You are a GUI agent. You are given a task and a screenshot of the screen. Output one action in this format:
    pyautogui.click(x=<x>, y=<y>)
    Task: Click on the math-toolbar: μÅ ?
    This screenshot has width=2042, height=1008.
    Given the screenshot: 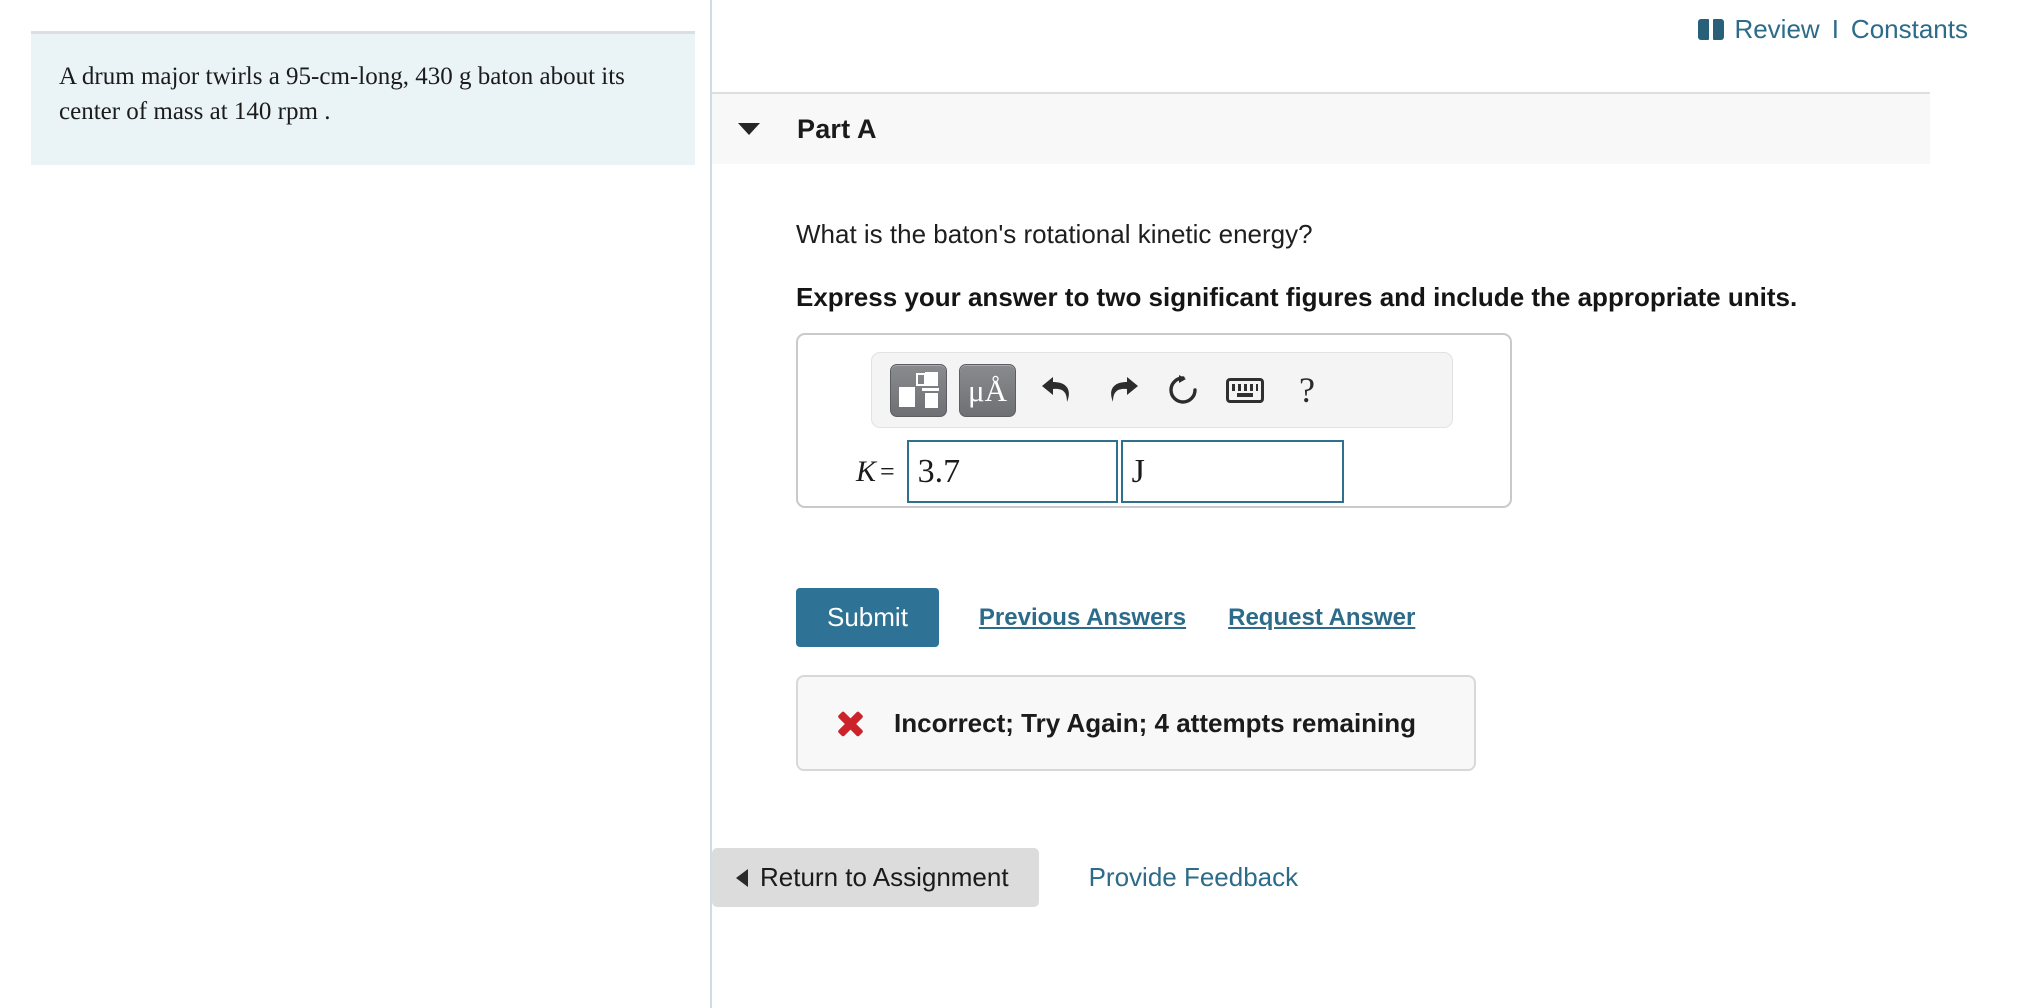 What is the action you would take?
    pyautogui.click(x=1162, y=390)
    